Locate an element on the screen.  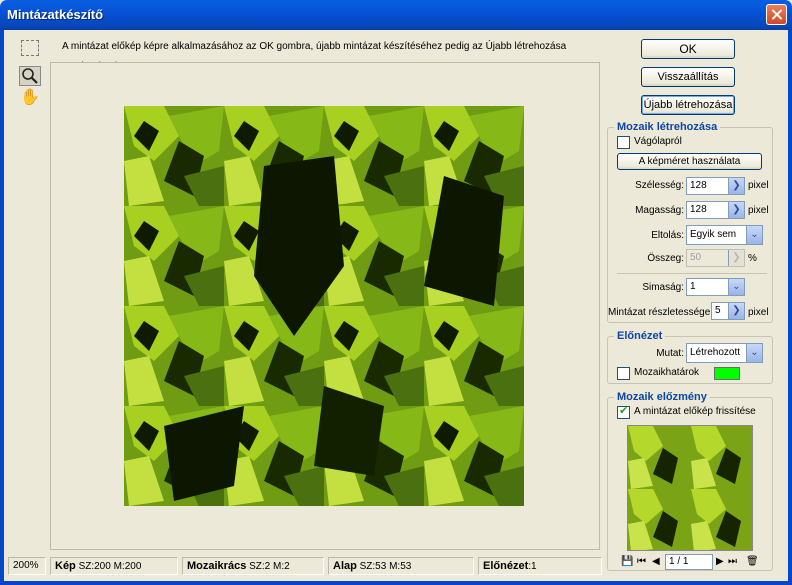
reset-button: Visszaállítás is located at coordinates (688, 77).